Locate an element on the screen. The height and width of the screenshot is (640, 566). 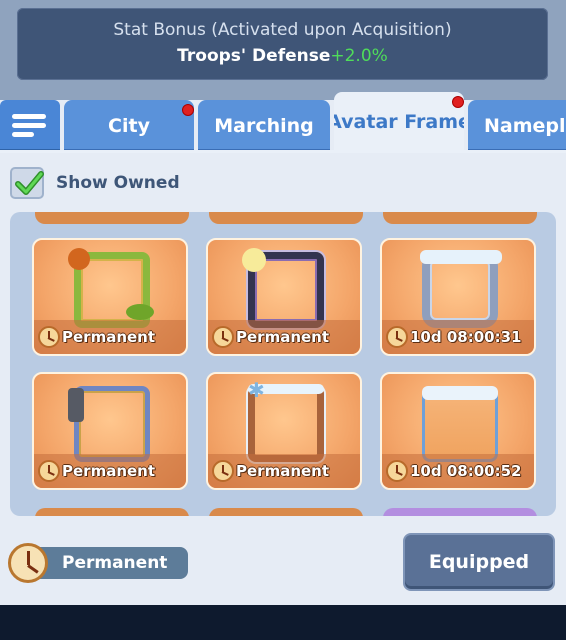
tab-marching-label: Marching is located at coordinates (264, 126).